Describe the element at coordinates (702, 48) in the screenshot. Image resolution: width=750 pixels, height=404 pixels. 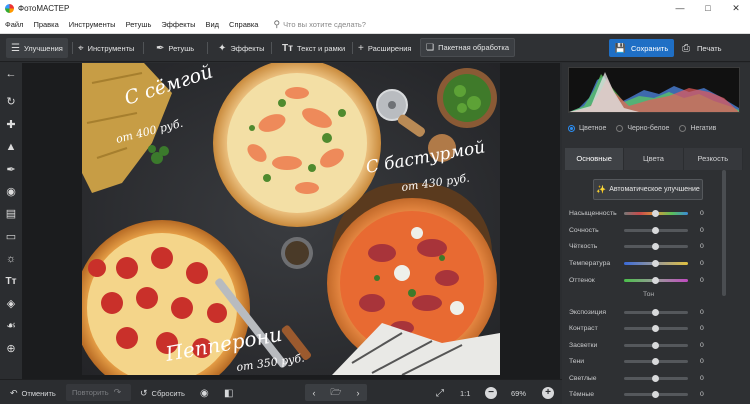
I see `print-button: ⎙ Печать` at that location.